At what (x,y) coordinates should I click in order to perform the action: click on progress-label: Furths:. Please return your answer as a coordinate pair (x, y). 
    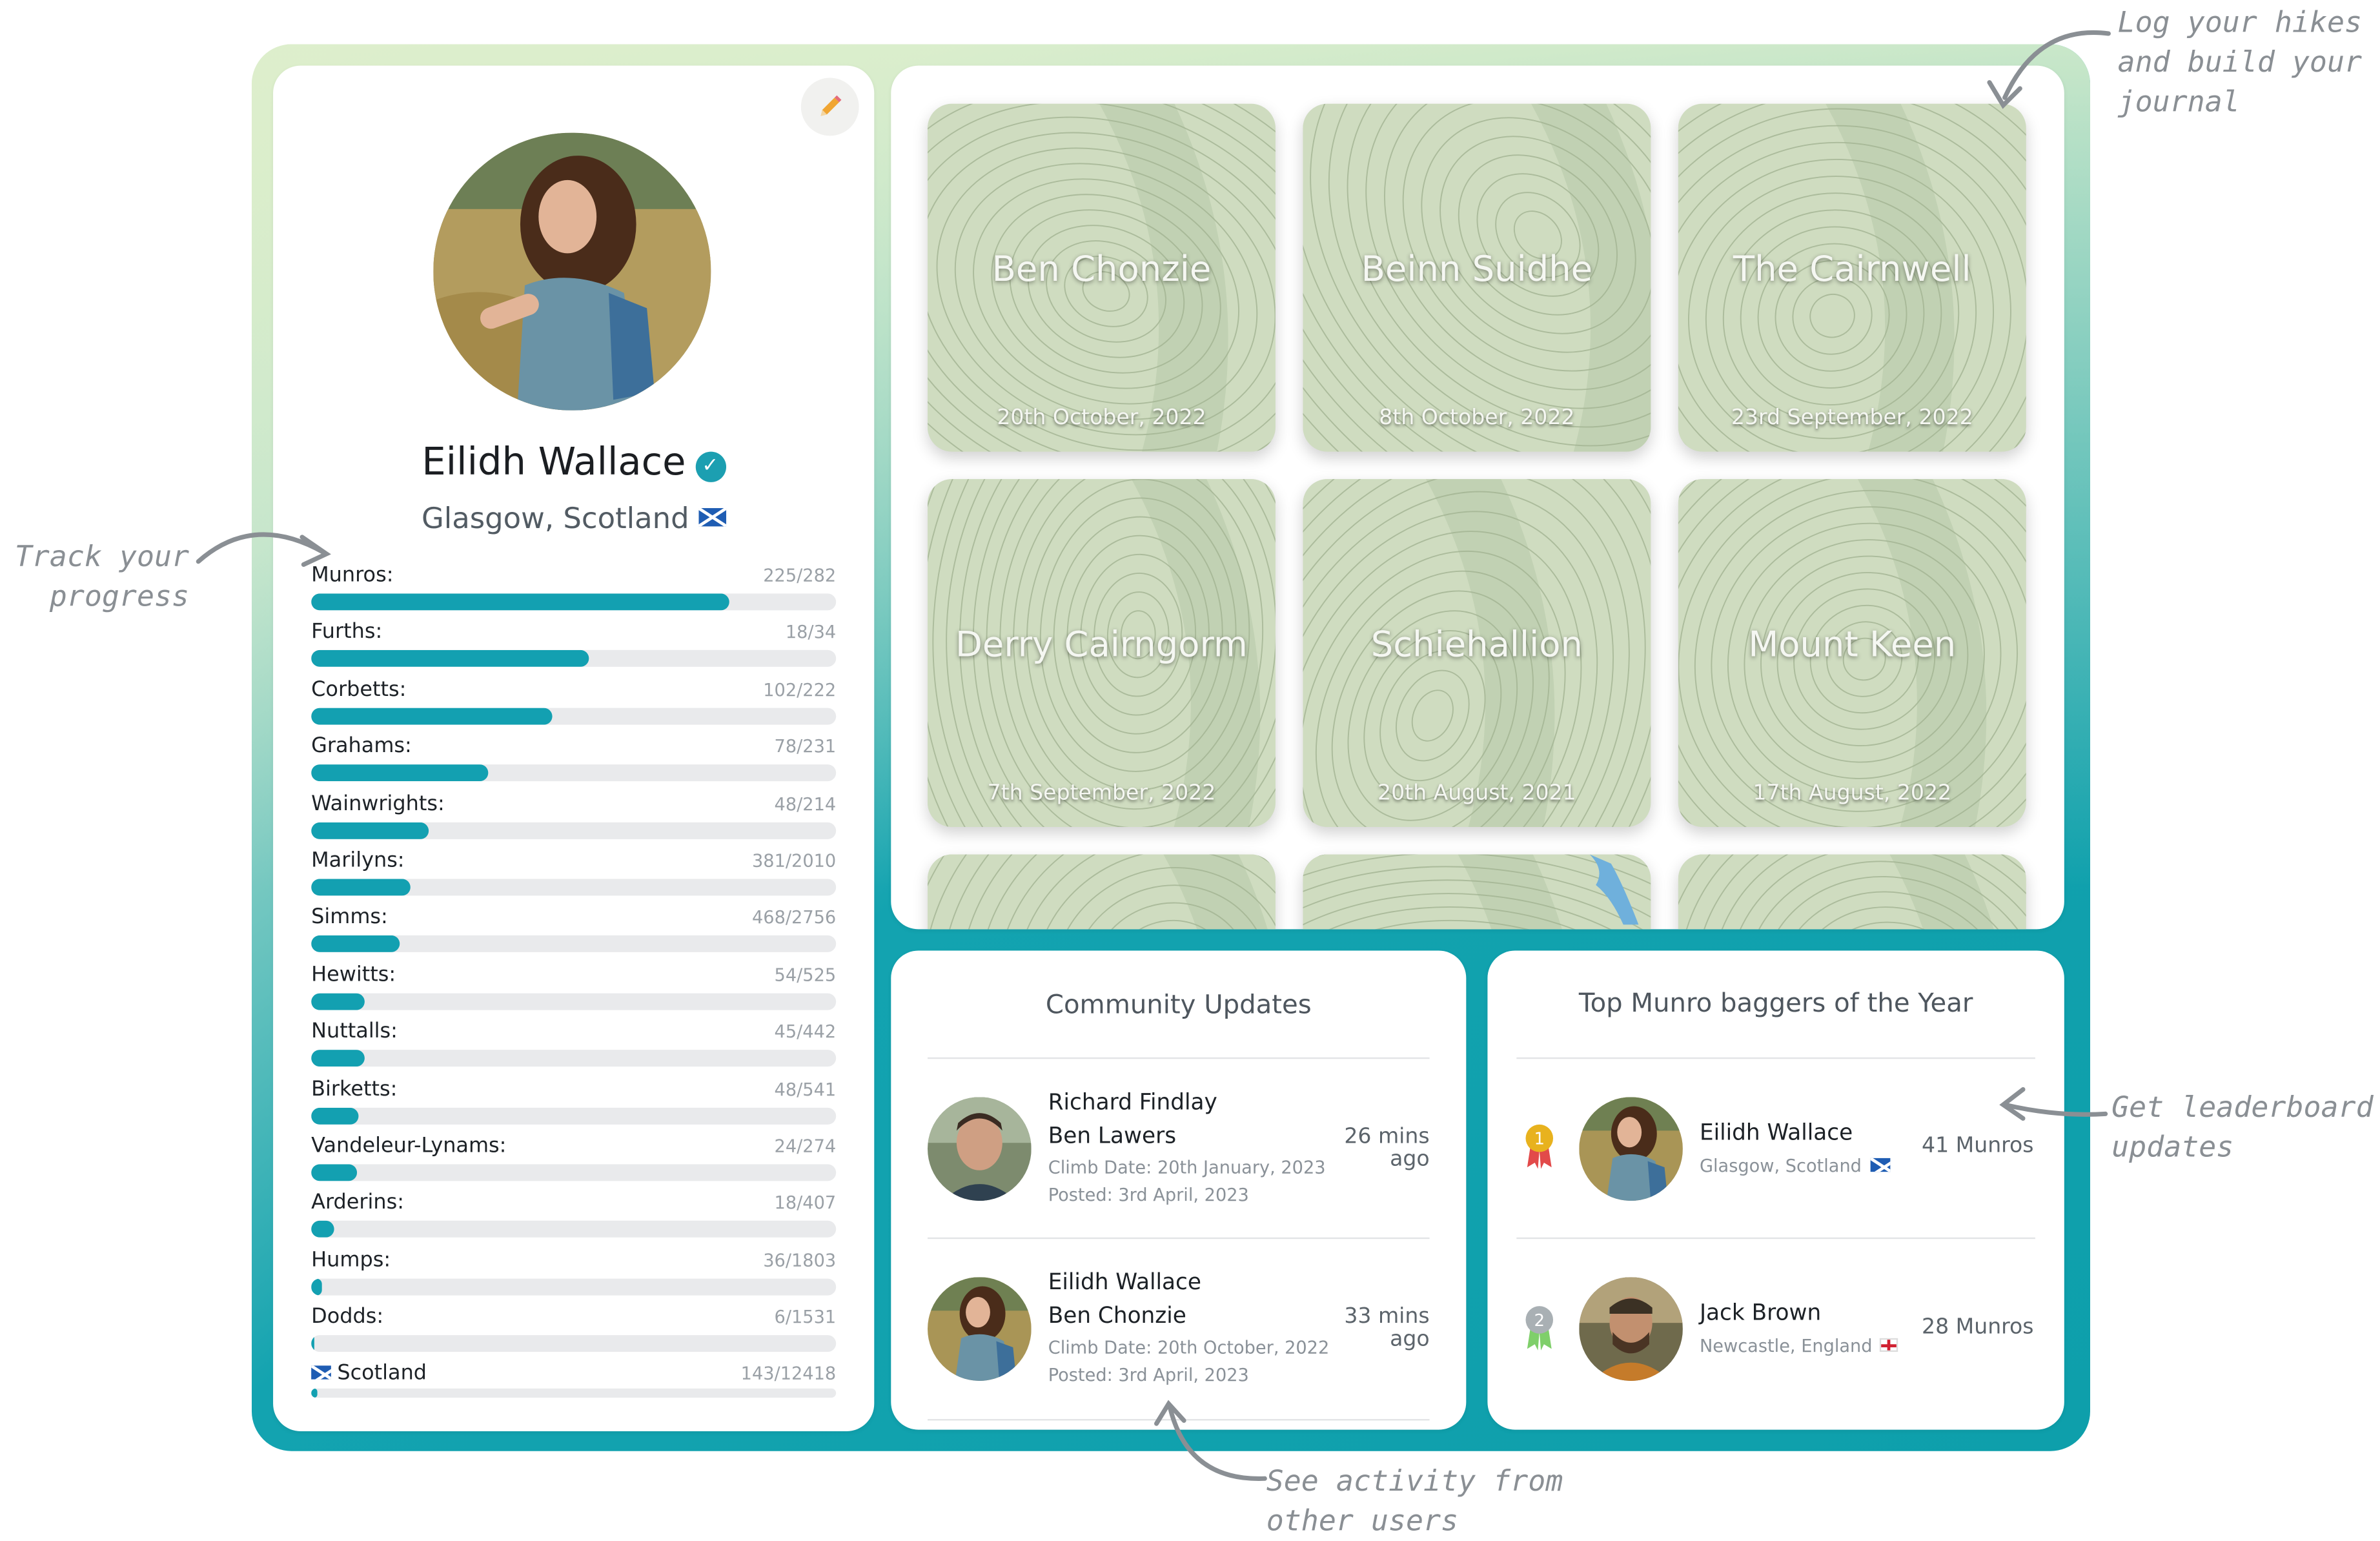
    Looking at the image, I should click on (347, 632).